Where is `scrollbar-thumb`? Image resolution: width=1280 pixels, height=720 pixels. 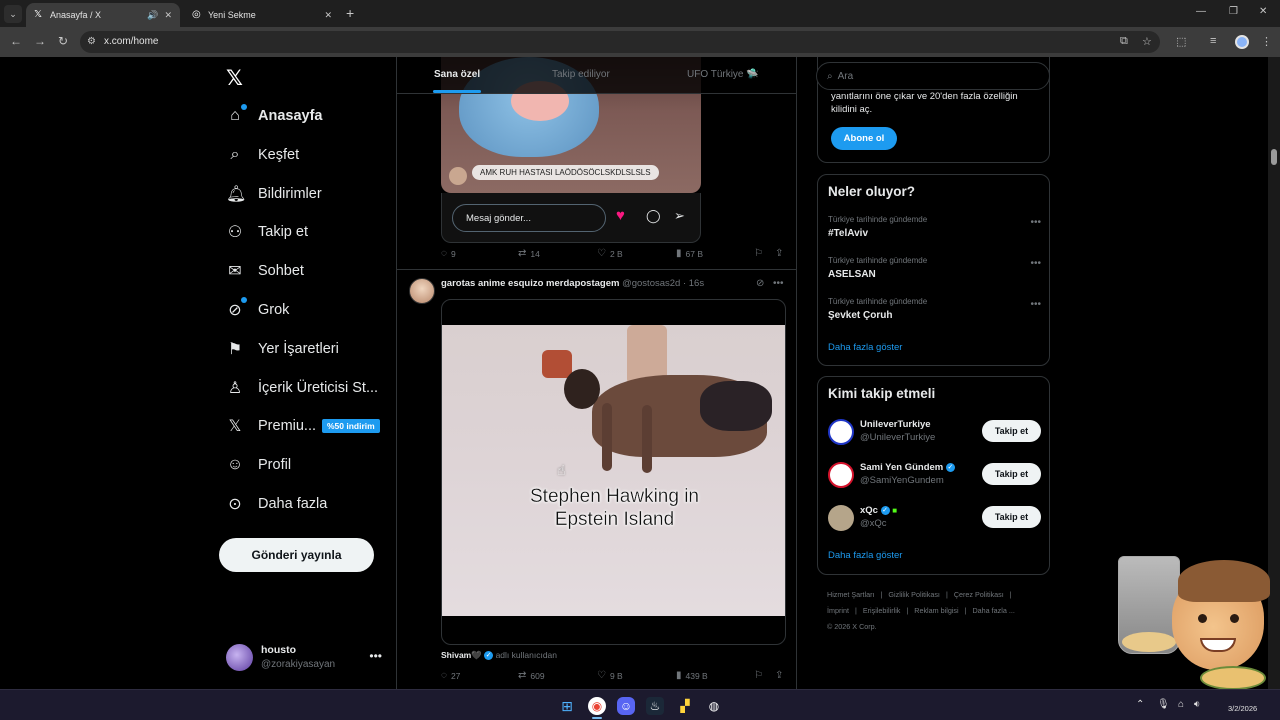
scrollbar-thumb is located at coordinates (1274, 157).